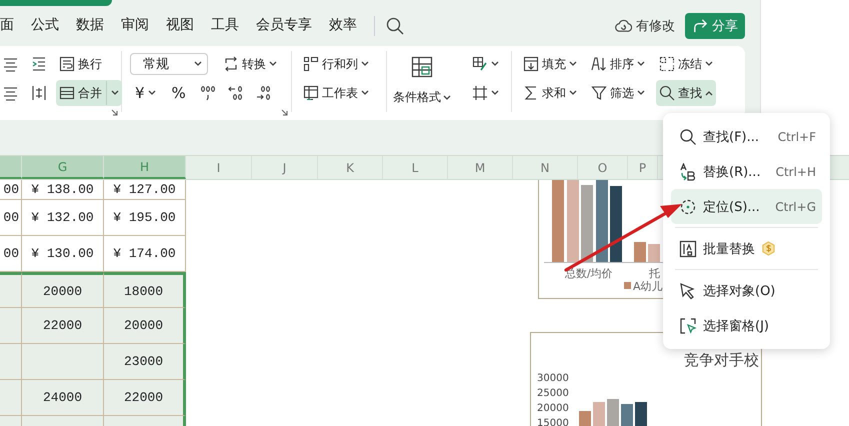  What do you see at coordinates (285, 167) in the screenshot?
I see `column-header: J` at bounding box center [285, 167].